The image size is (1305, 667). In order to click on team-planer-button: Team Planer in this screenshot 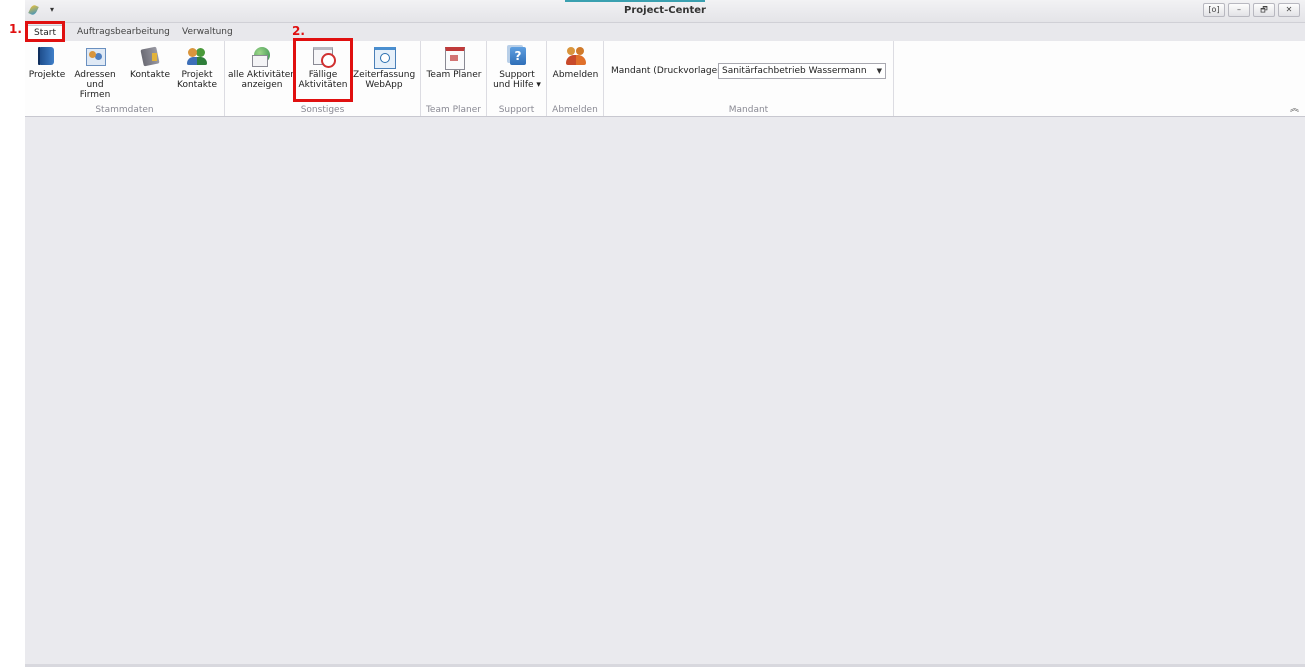, I will do `click(454, 62)`.